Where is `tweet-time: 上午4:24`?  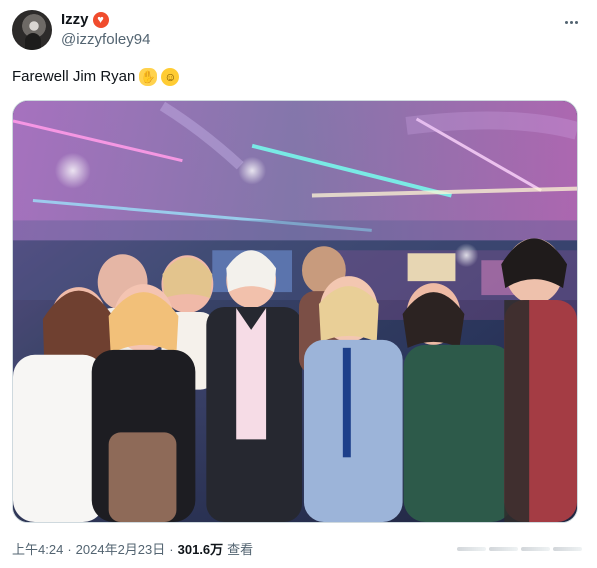 tweet-time: 上午4:24 is located at coordinates (37, 550).